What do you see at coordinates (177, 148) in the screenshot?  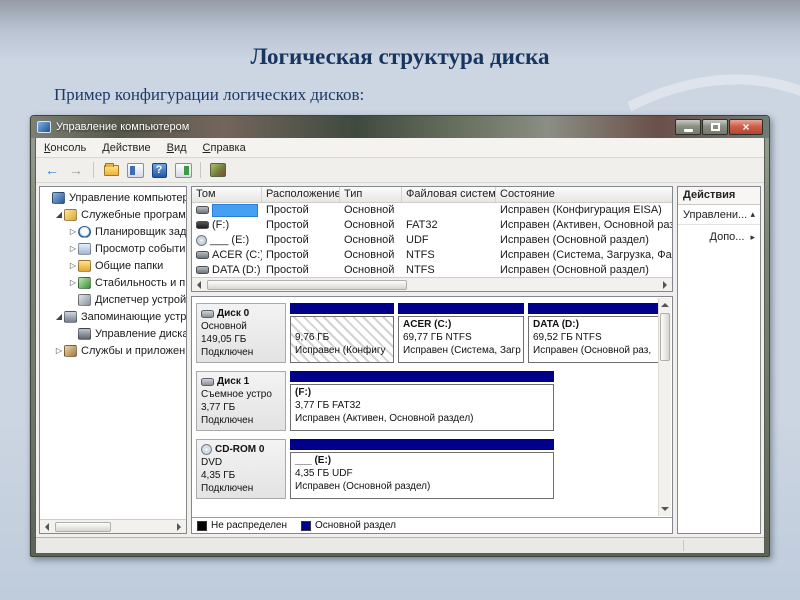 I see `menu-vid: Вид` at bounding box center [177, 148].